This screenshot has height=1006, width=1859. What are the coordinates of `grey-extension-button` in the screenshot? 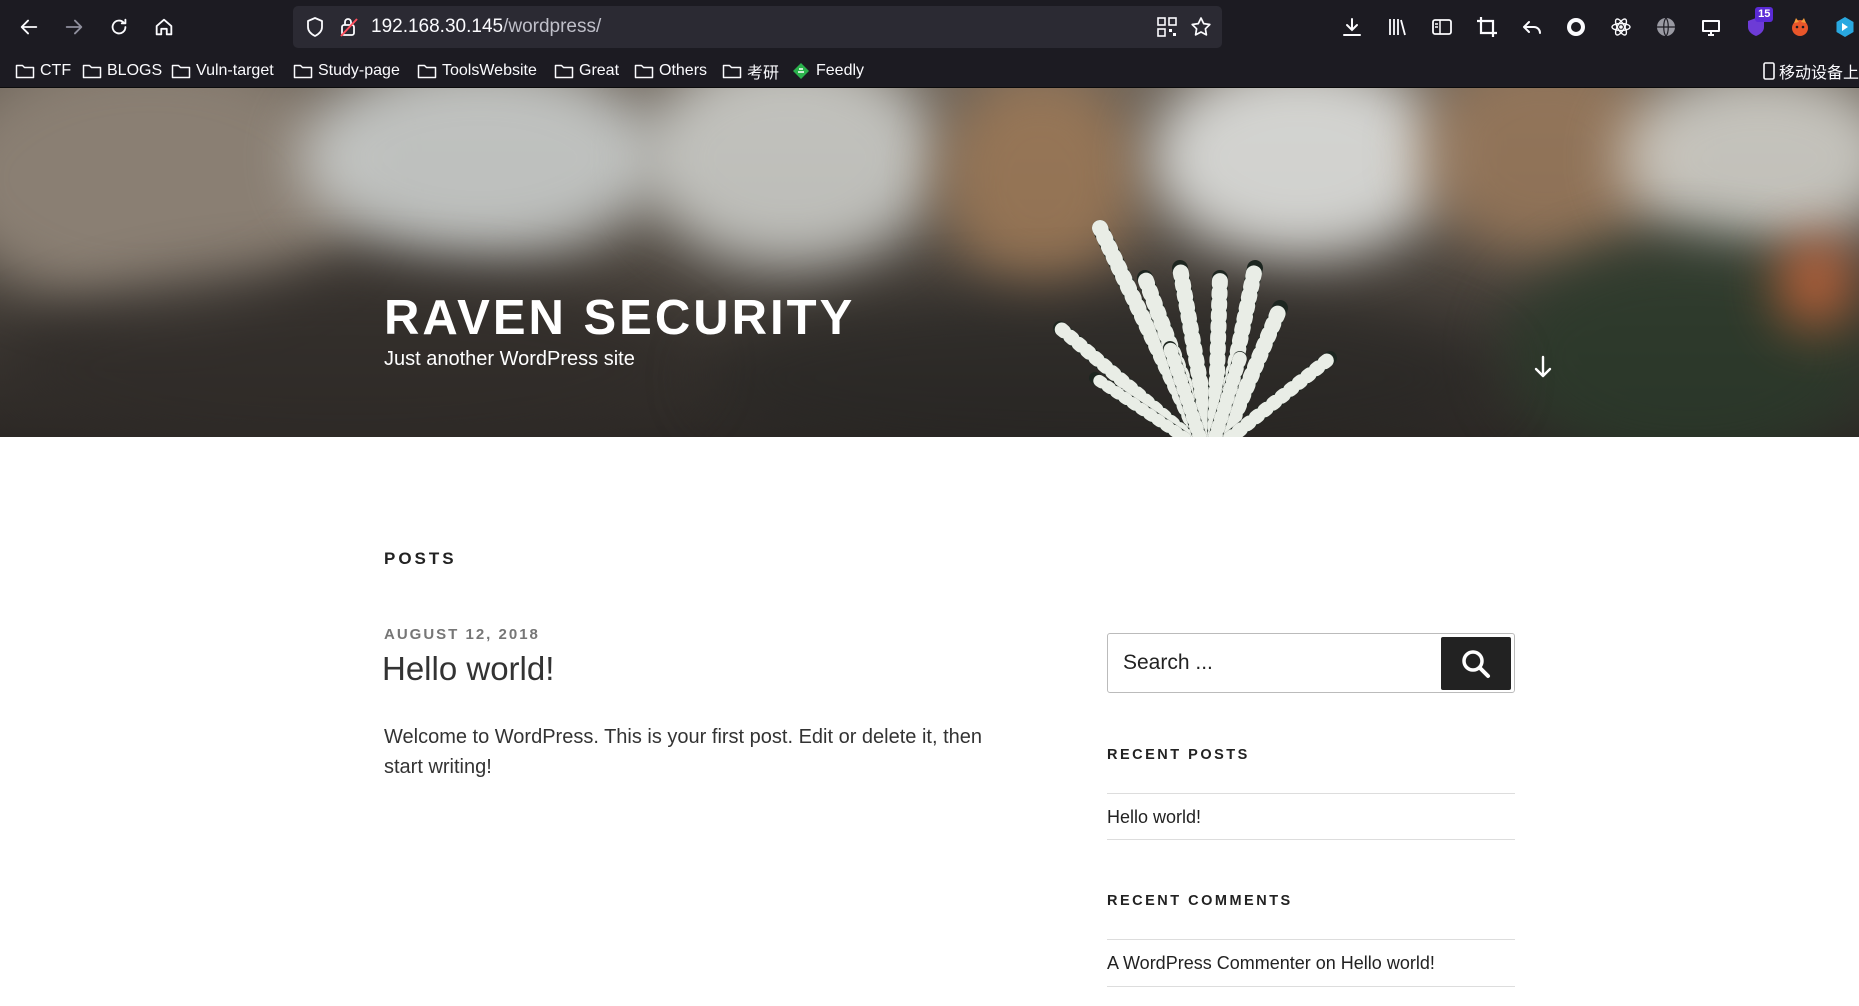 It's located at (1666, 27).